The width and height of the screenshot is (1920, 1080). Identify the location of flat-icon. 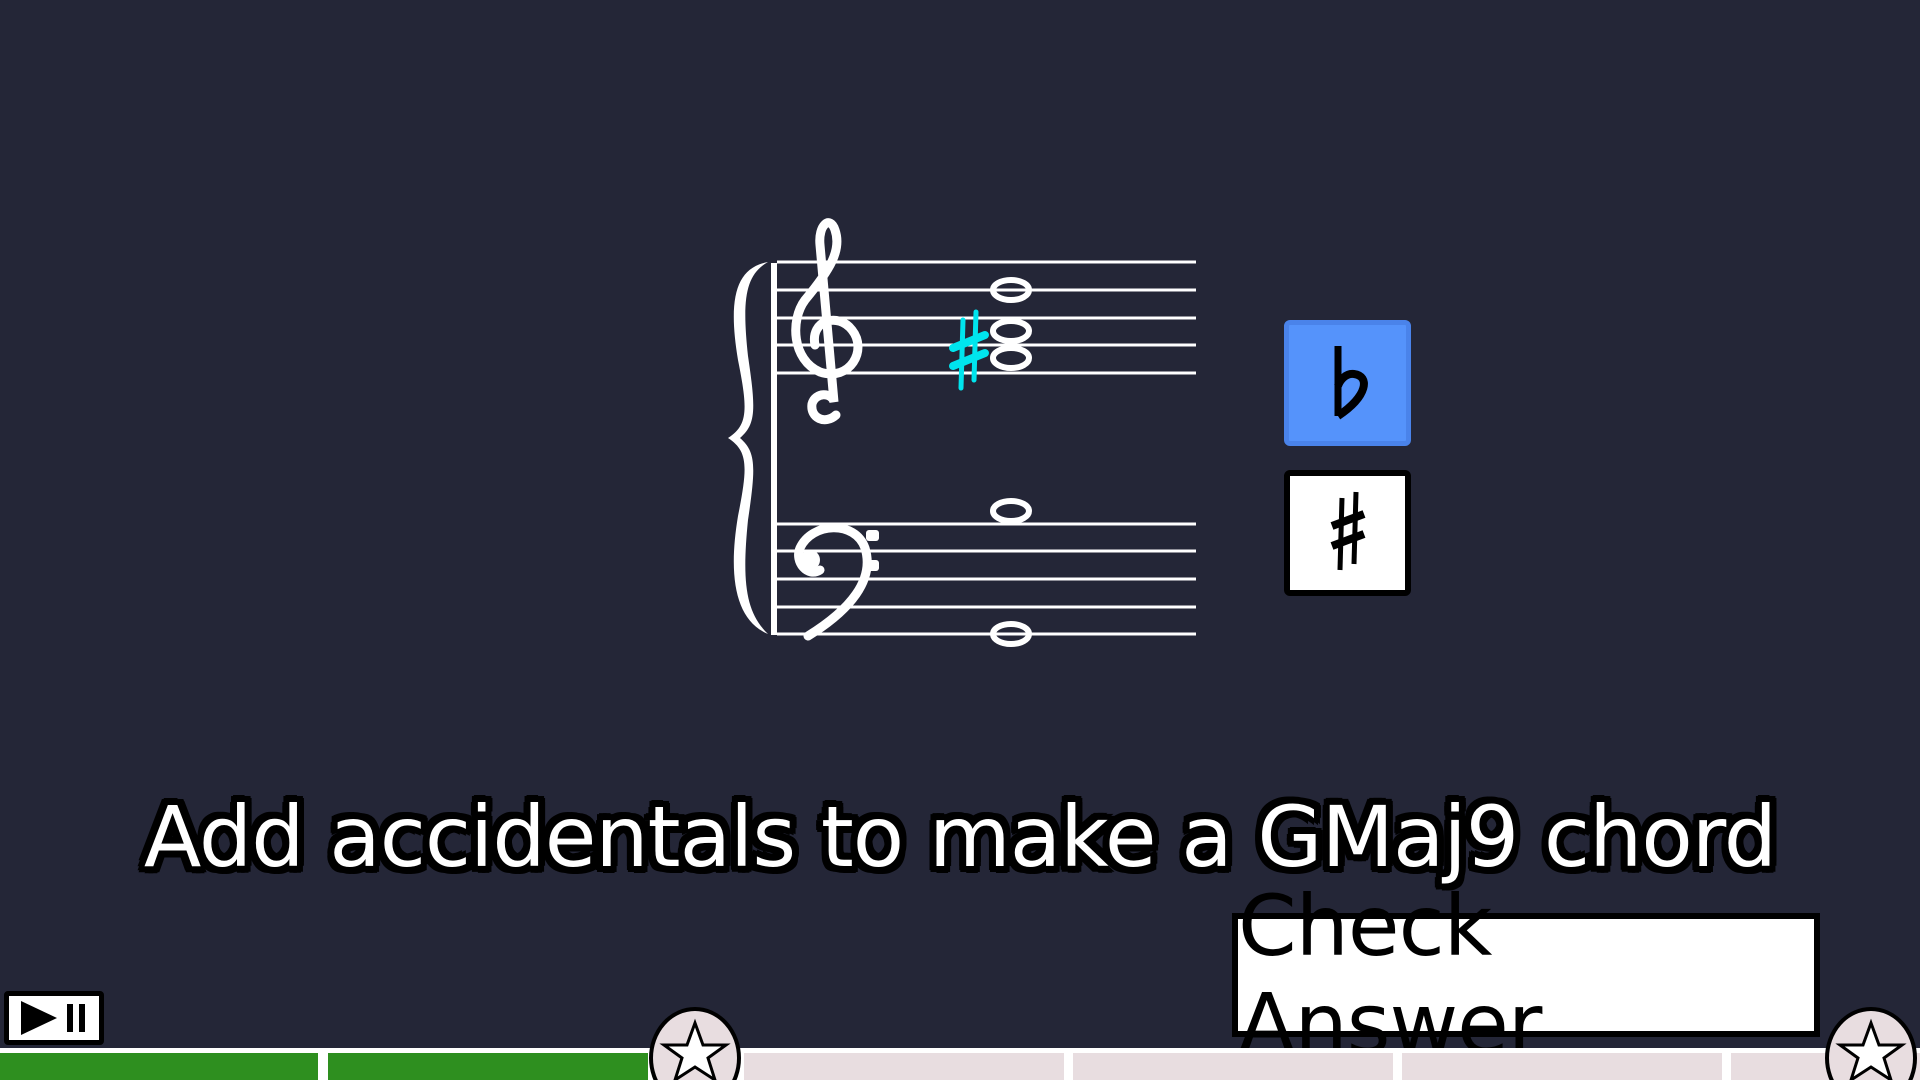
(1350, 383).